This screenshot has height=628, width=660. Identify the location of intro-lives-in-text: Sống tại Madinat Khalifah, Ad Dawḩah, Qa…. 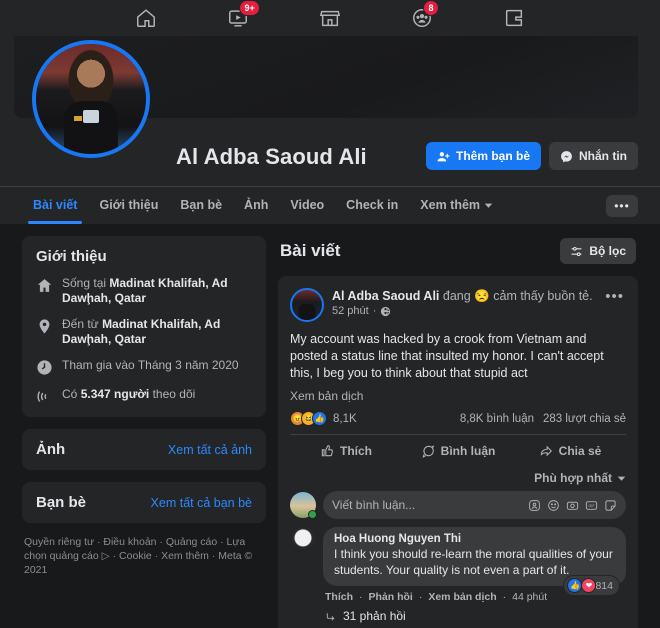
(157, 291).